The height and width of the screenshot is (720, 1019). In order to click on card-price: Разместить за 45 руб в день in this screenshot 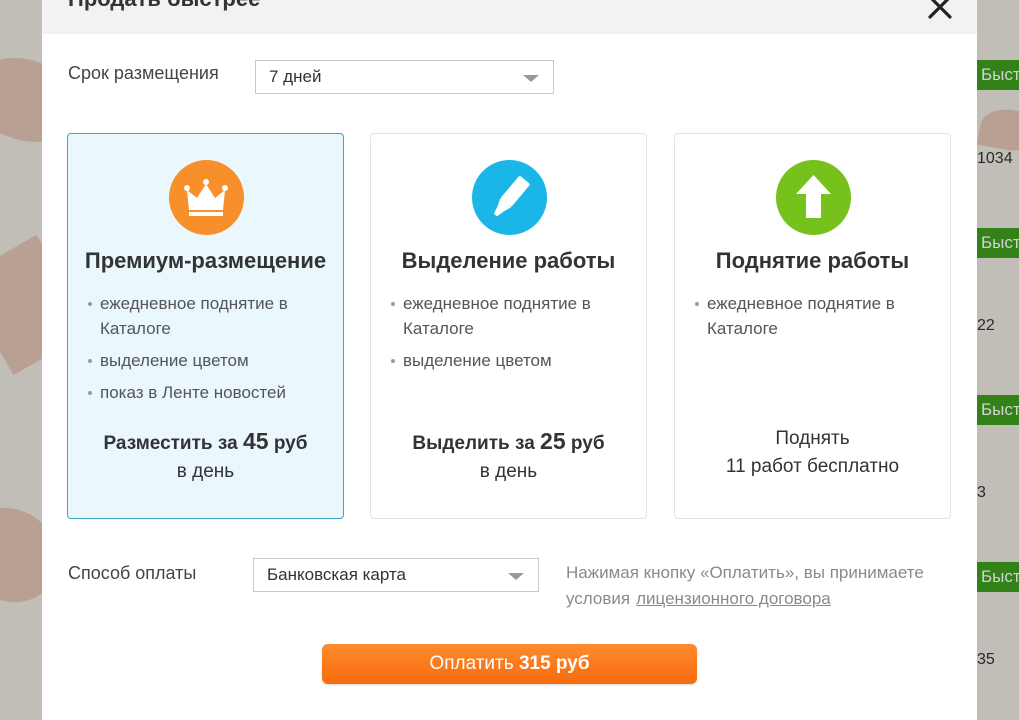, I will do `click(205, 455)`.